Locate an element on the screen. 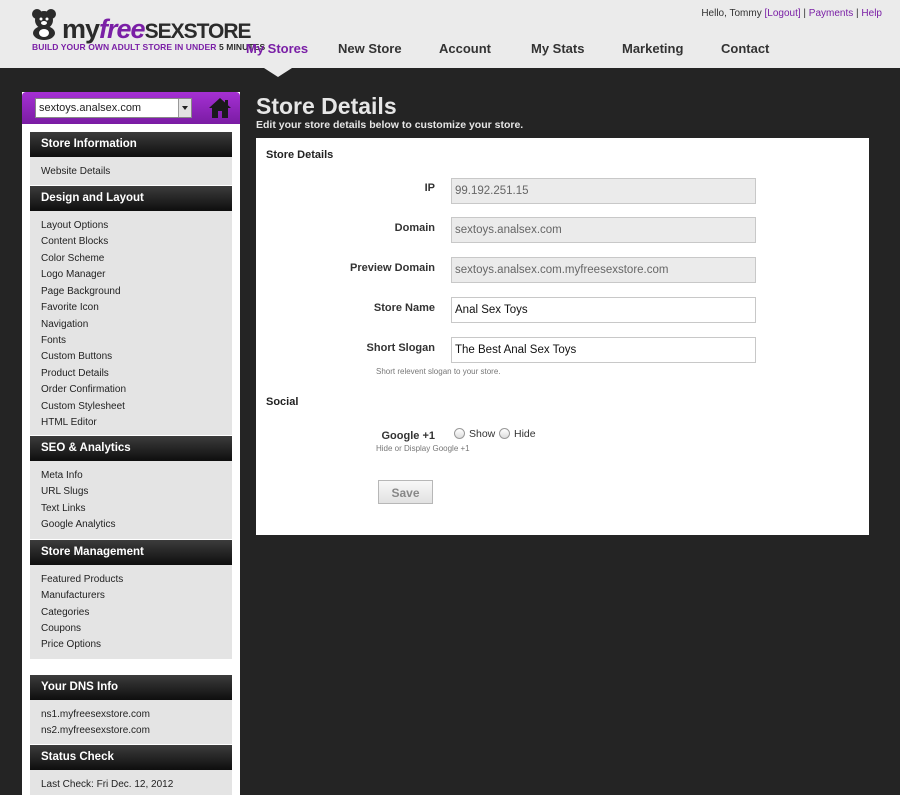  google-plus-label: Google +1 is located at coordinates (408, 436).